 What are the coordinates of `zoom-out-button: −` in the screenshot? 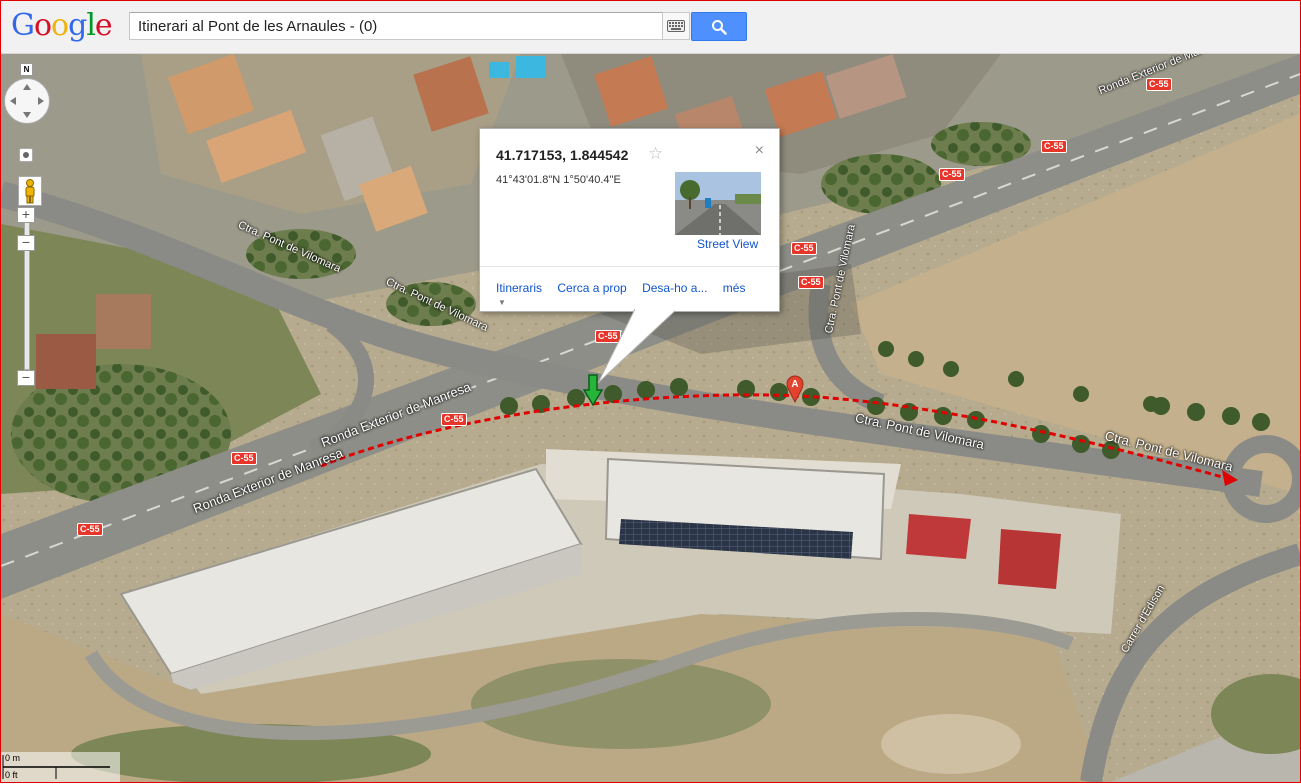 It's located at (26, 378).